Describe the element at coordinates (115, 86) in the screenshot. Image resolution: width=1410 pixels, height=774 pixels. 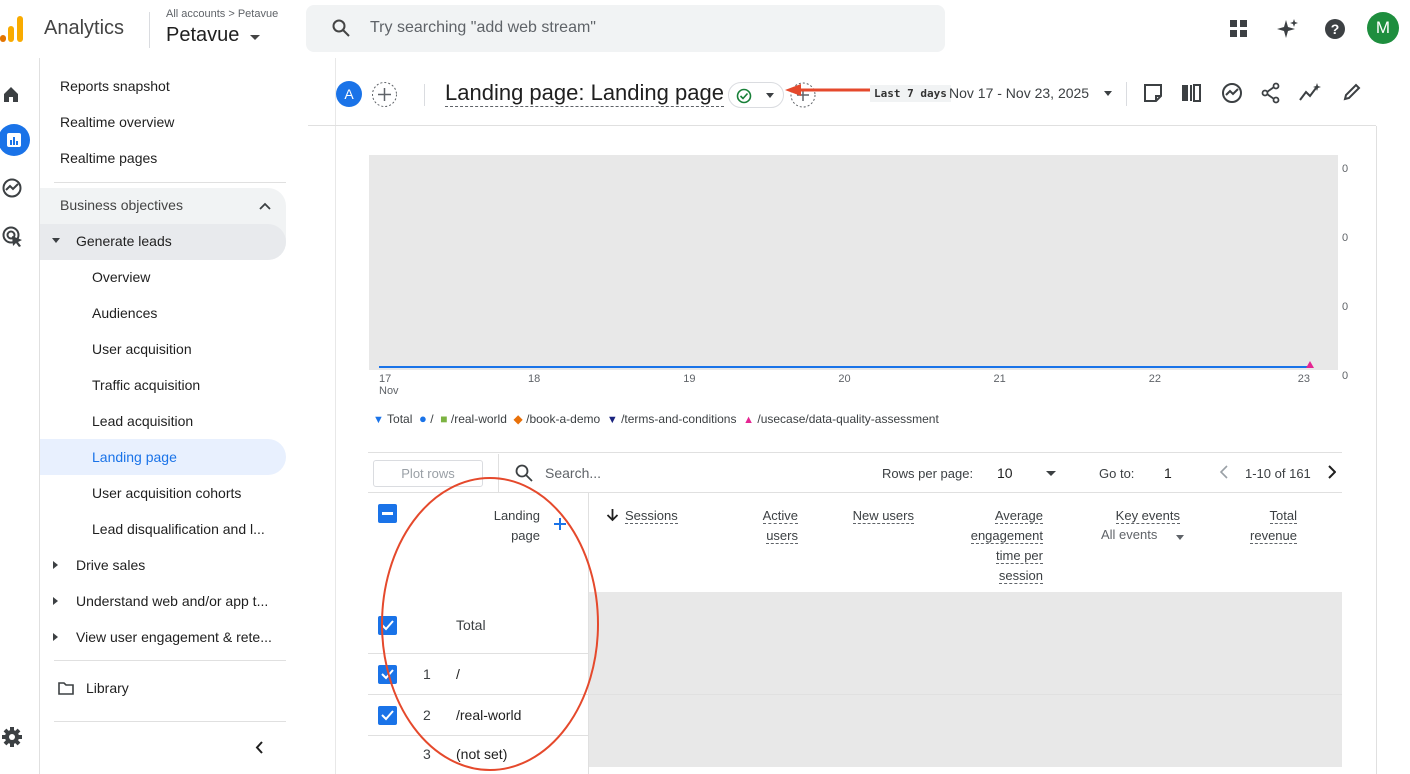
I see `nav-reports-snapshot: Reports snapshot` at that location.